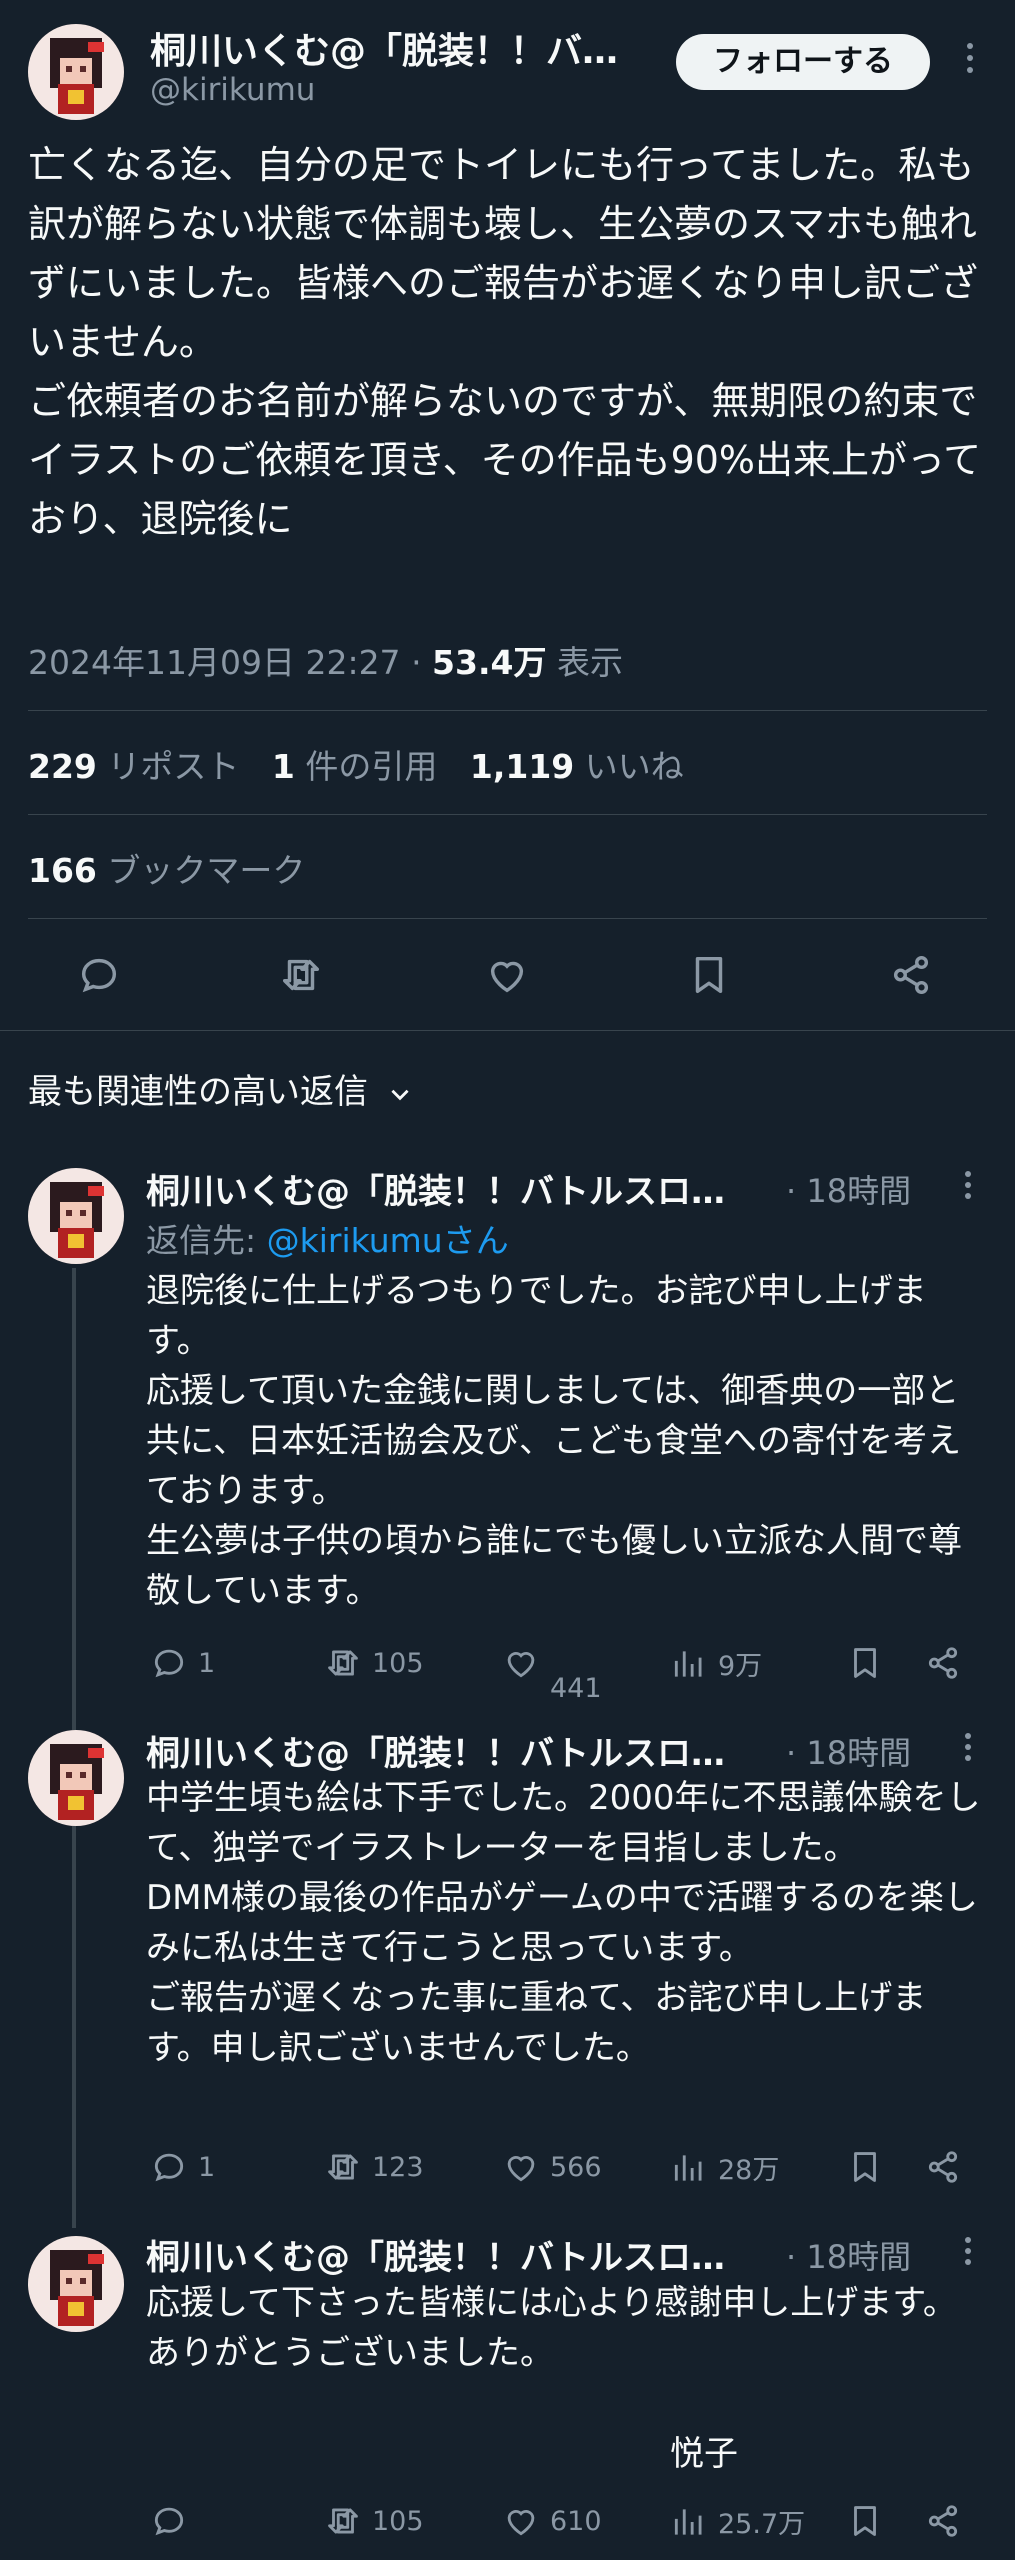  I want to click on views-count: 28万, so click(749, 2170).